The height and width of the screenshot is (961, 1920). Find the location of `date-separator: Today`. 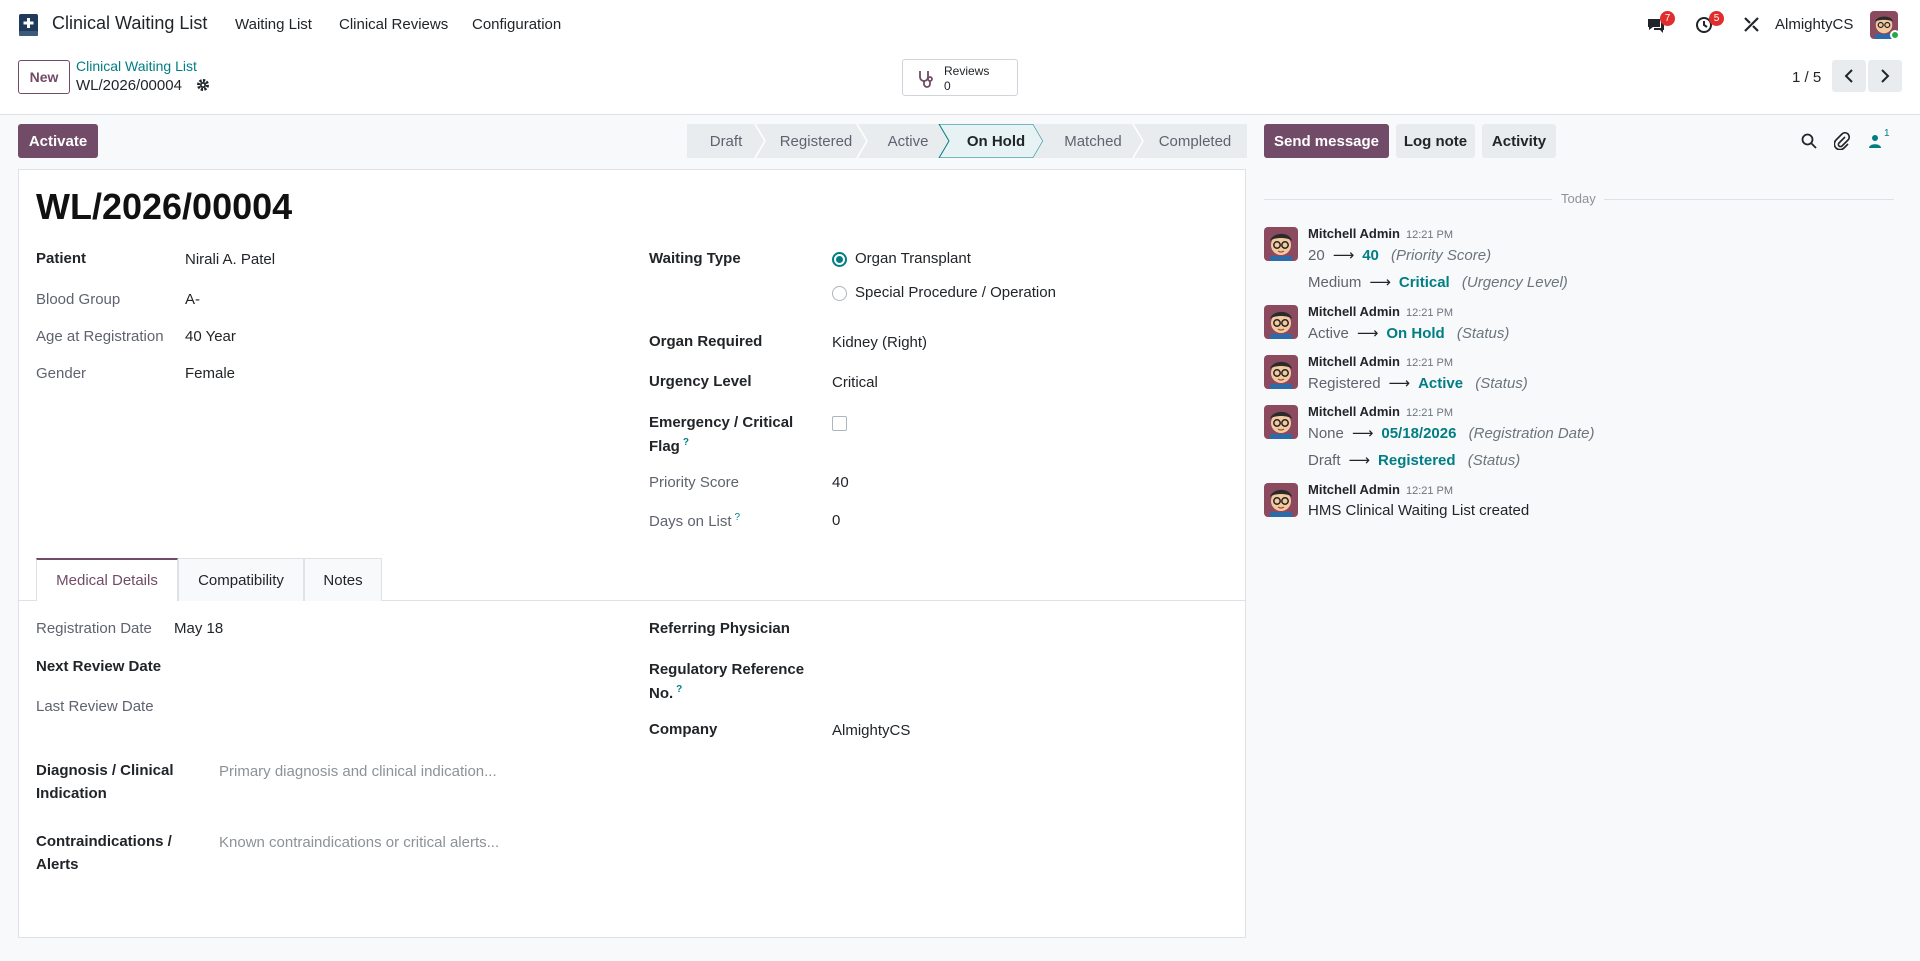

date-separator: Today is located at coordinates (1578, 198).